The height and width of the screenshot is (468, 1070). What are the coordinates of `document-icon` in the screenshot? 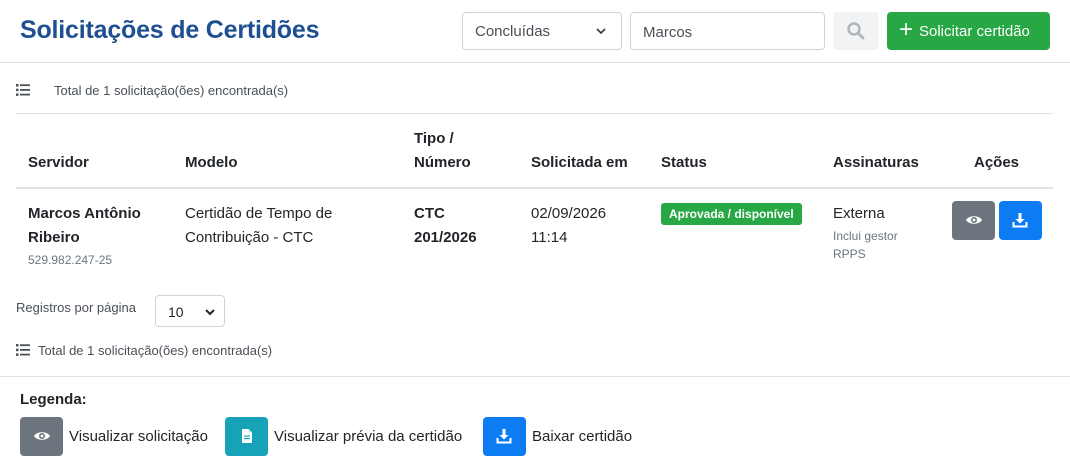 It's located at (247, 436).